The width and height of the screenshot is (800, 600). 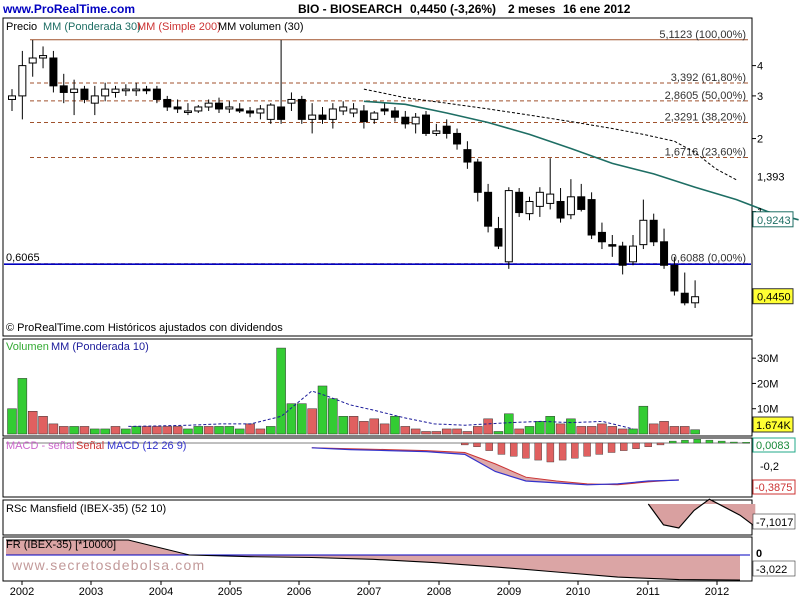 I want to click on date-text: 16 ene 2012, so click(x=597, y=9).